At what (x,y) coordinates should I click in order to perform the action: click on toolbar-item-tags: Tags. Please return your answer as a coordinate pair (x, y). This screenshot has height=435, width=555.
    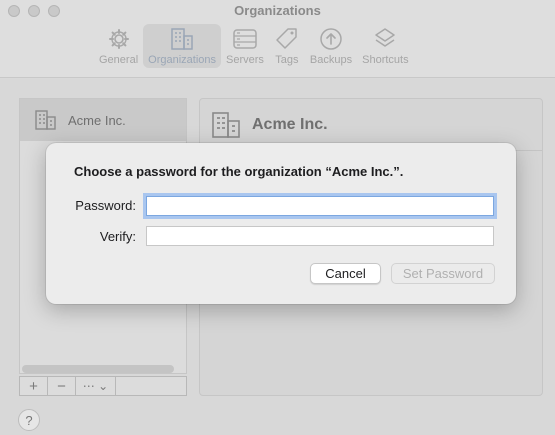
    Looking at the image, I should click on (287, 46).